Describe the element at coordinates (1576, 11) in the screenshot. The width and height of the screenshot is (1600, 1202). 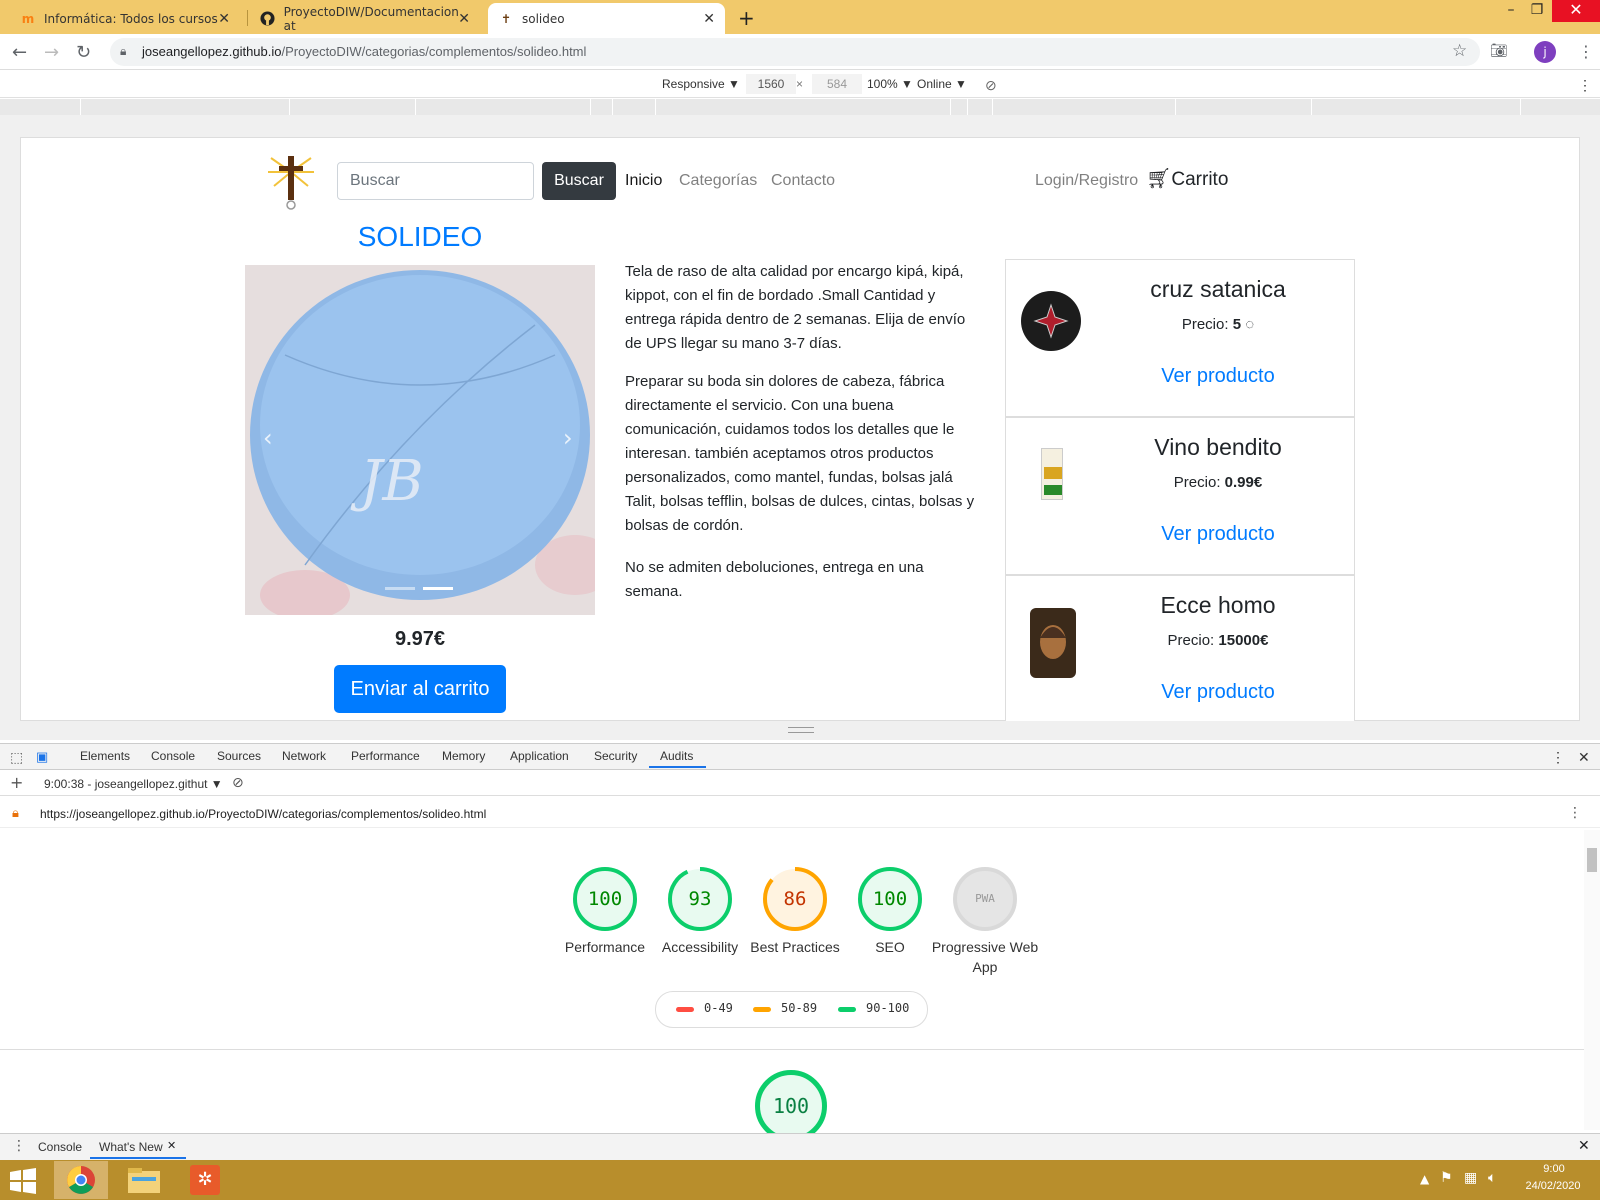
I see `window-close-icon: ✕` at that location.